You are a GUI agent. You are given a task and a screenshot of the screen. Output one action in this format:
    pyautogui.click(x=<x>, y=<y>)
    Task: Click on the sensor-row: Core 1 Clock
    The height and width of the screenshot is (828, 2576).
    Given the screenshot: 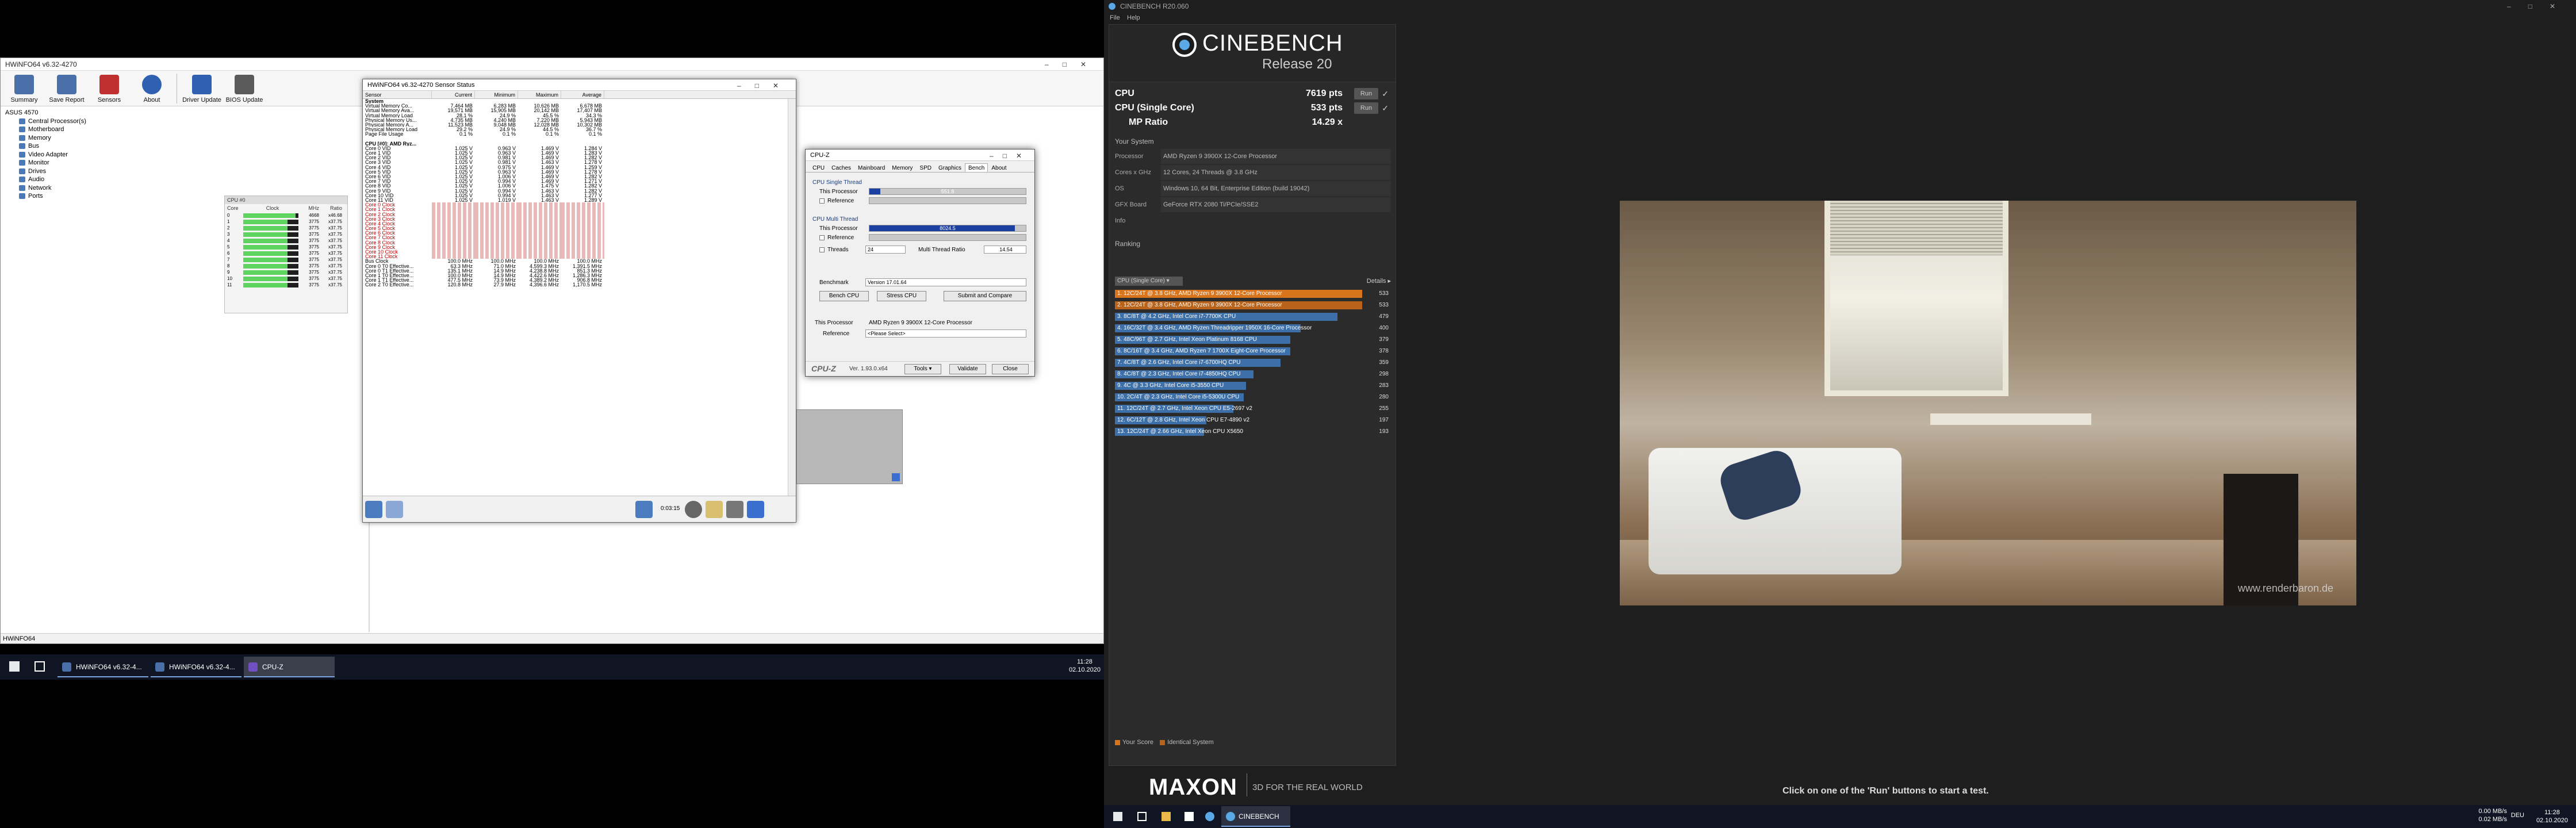 What is the action you would take?
    pyautogui.click(x=579, y=209)
    